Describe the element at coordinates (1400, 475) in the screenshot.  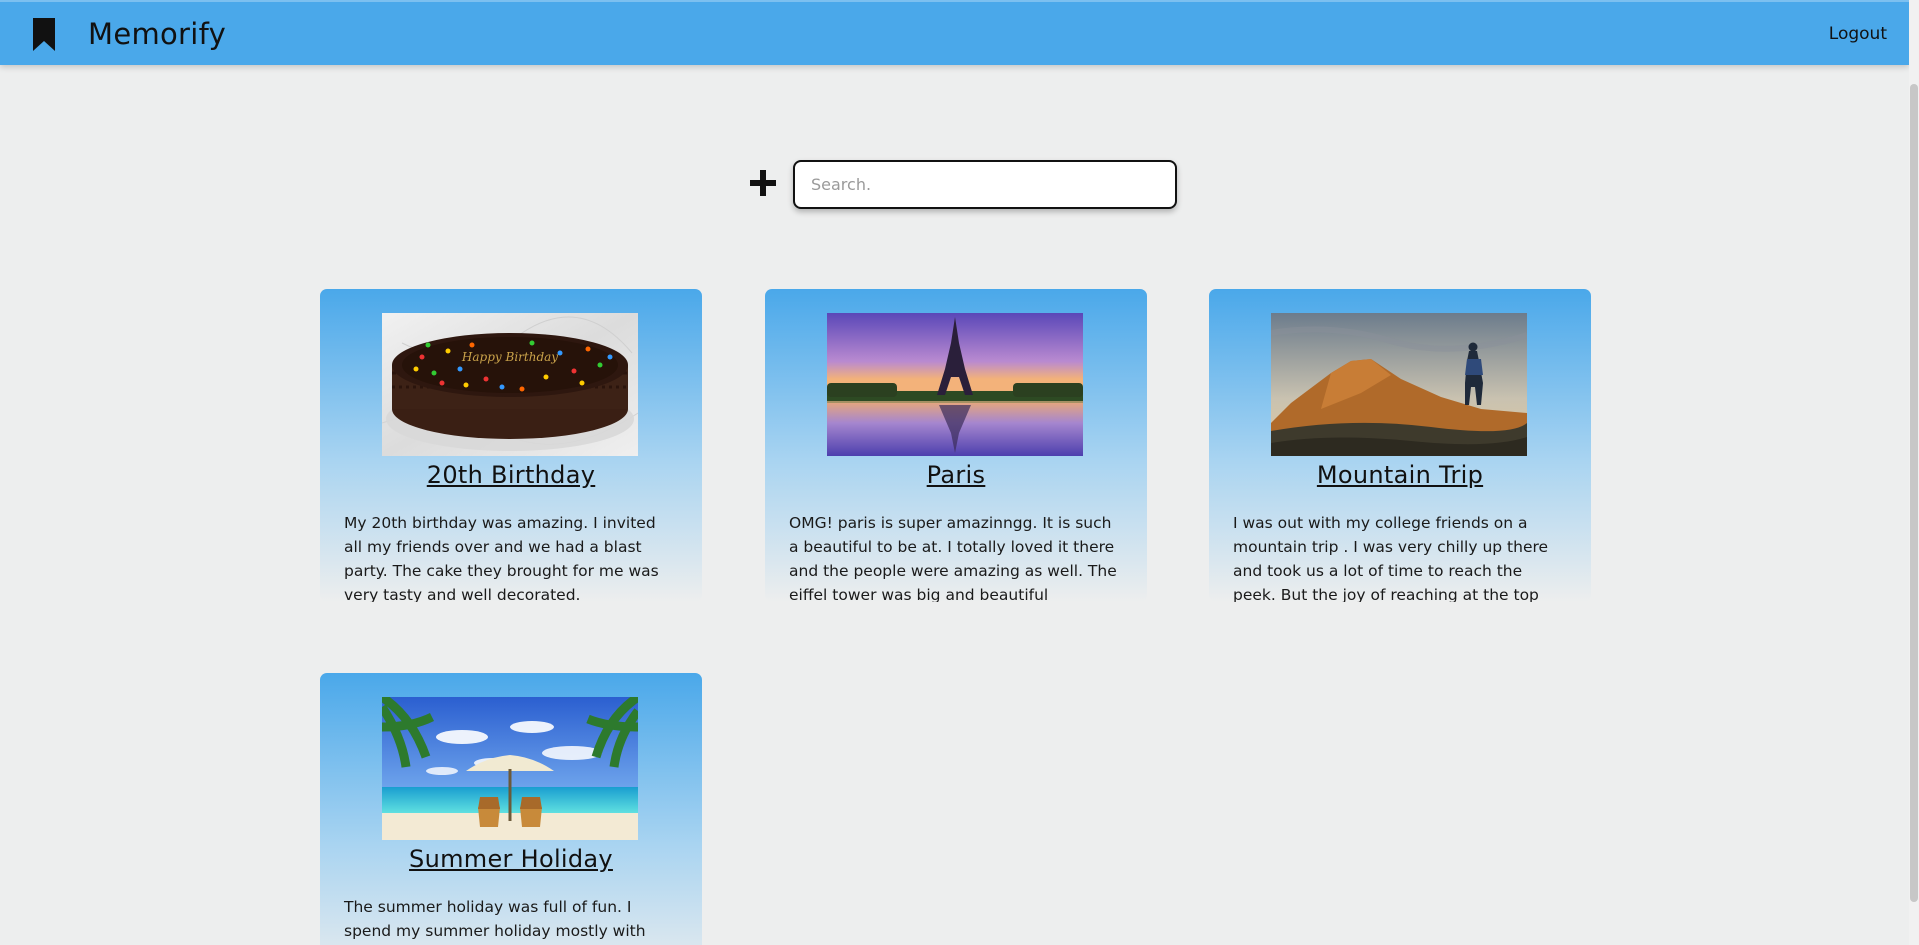
I see `memory-title: Mountain Trip` at that location.